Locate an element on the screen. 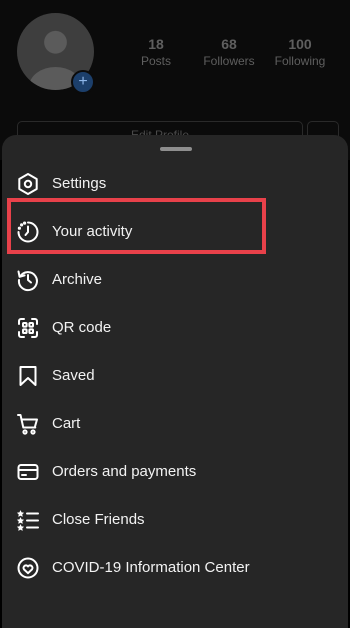 The width and height of the screenshot is (350, 628). stat-label: Posts is located at coordinates (155, 61).